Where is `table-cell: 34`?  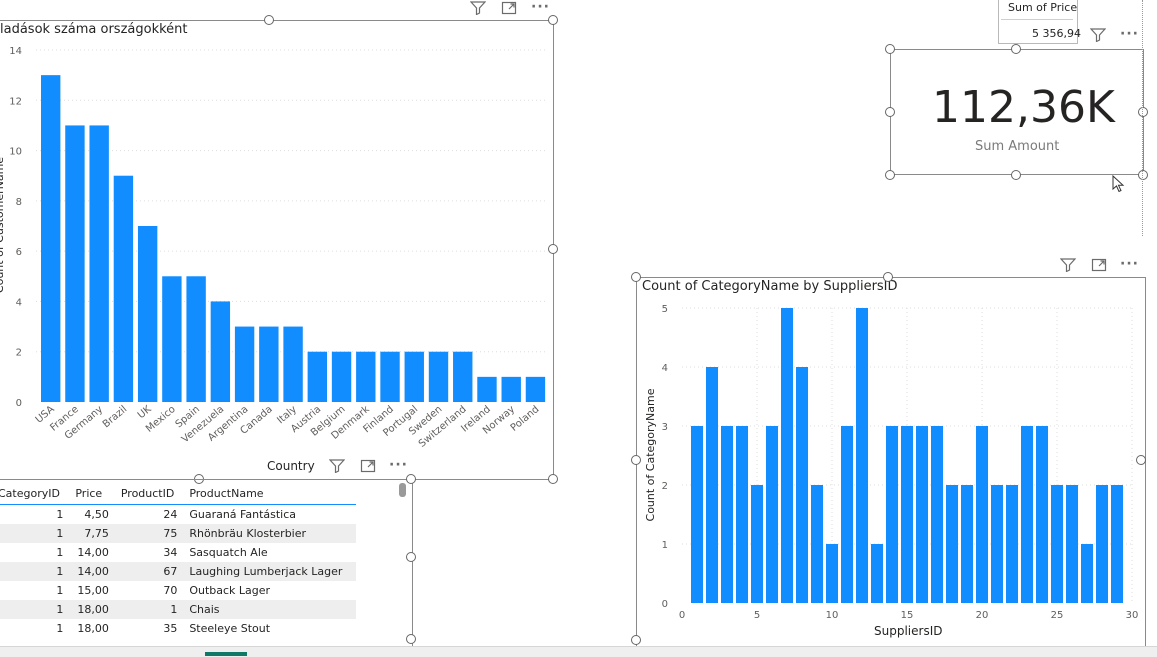
table-cell: 34 is located at coordinates (170, 552).